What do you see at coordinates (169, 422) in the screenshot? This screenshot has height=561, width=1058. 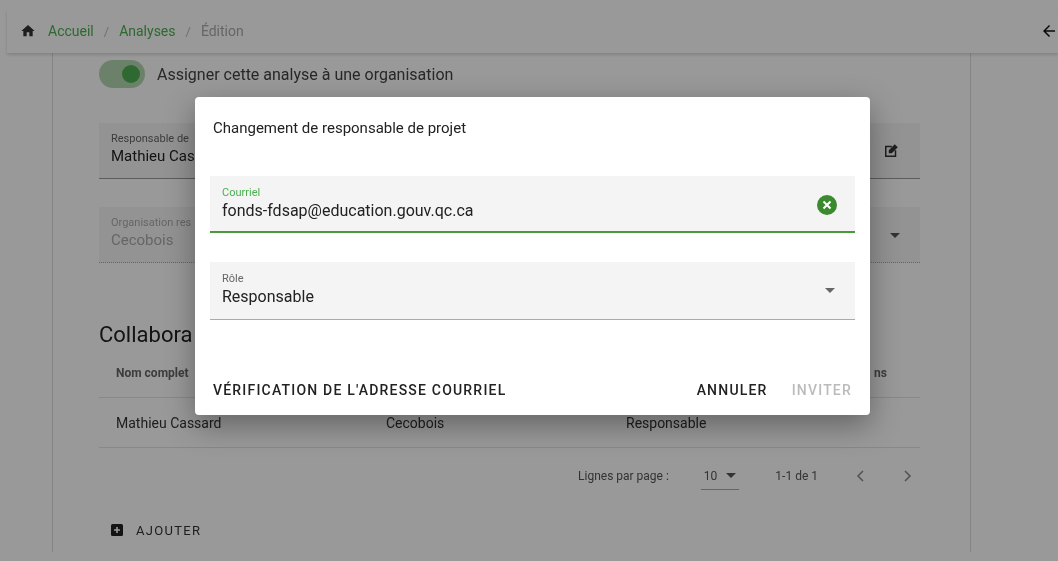 I see `table-cell-text: Mathieu Cassard` at bounding box center [169, 422].